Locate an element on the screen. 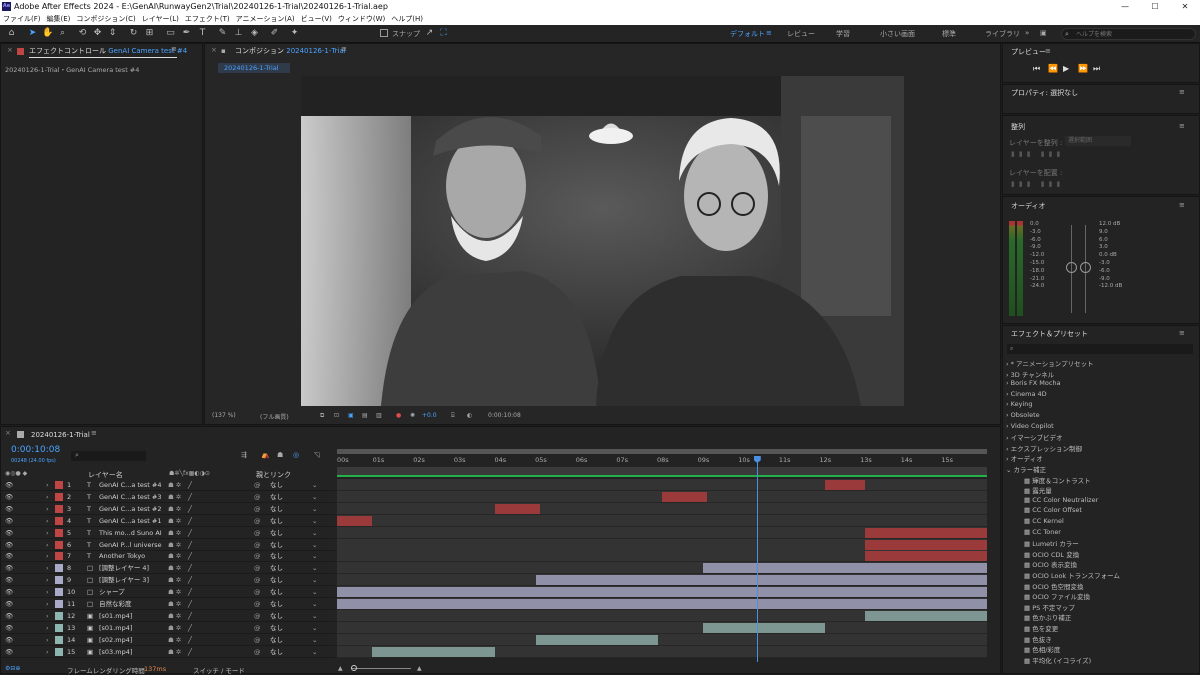 Image resolution: width=1200 pixels, height=675 pixels. av-switch-column-icons: ◉◎● ◆ is located at coordinates (16, 473).